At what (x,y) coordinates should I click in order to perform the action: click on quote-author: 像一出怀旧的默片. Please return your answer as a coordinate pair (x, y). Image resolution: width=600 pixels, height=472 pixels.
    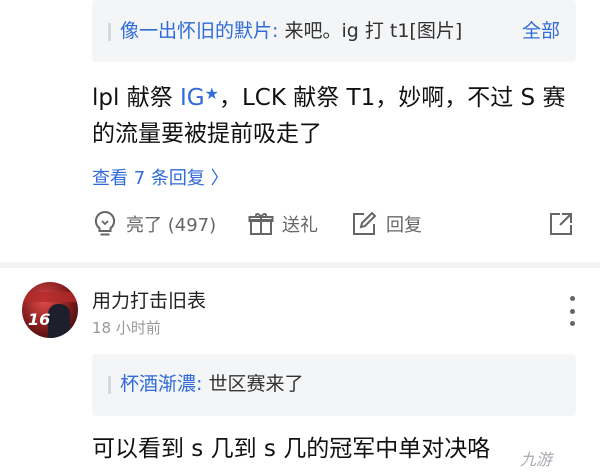
    Looking at the image, I should click on (196, 31).